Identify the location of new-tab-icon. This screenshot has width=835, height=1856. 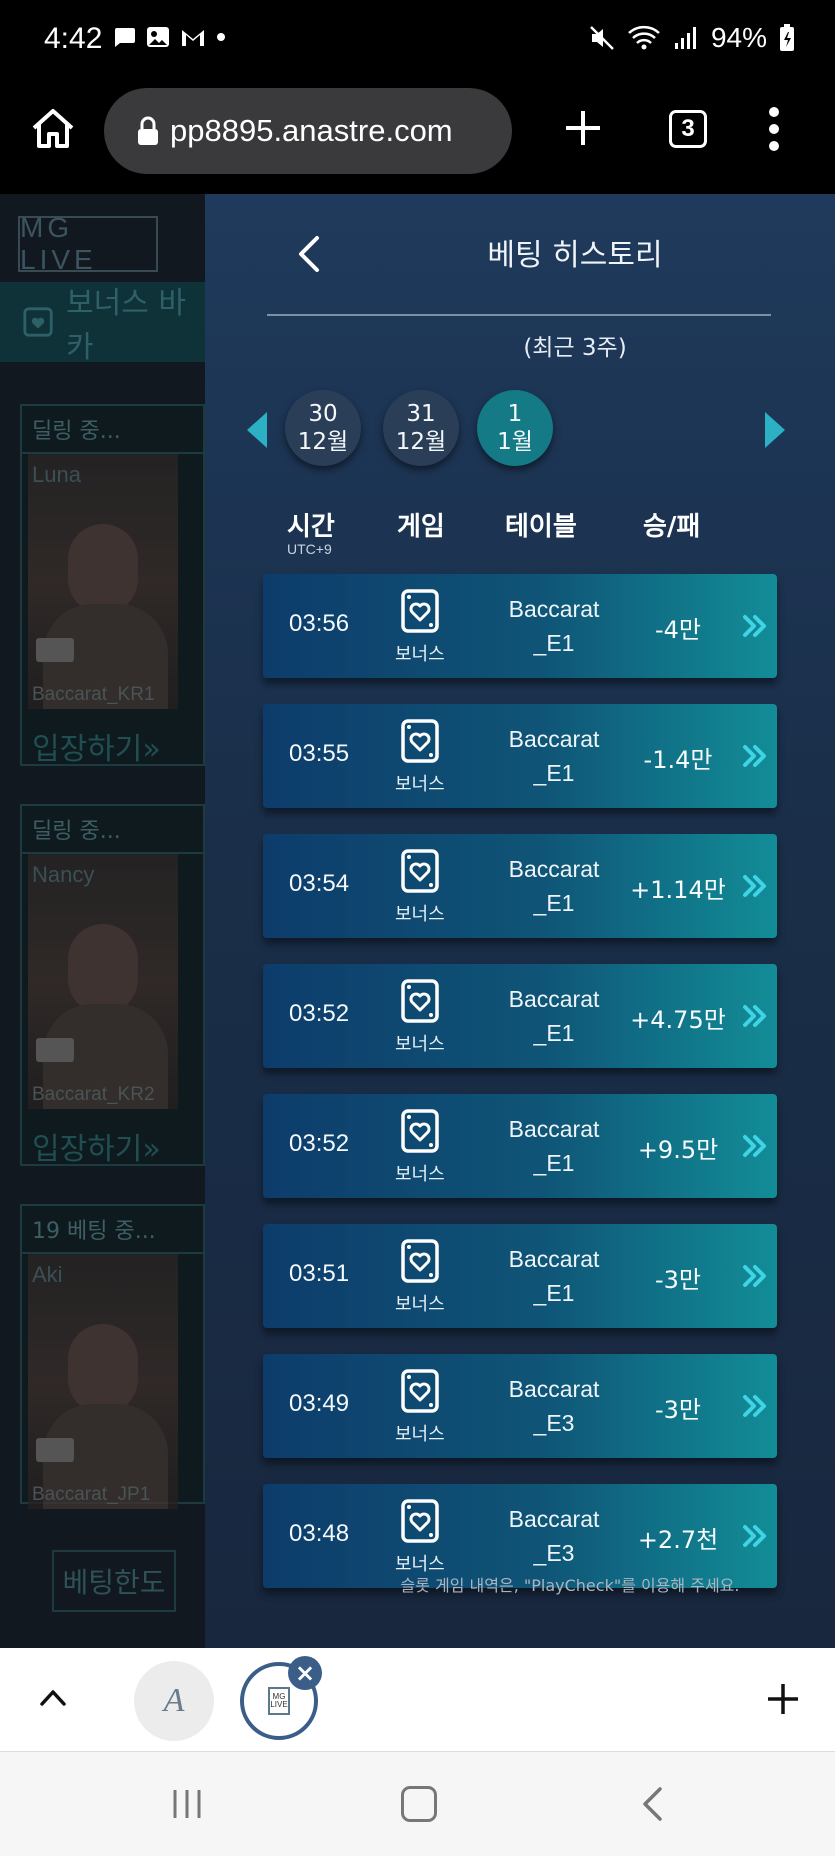
(583, 128).